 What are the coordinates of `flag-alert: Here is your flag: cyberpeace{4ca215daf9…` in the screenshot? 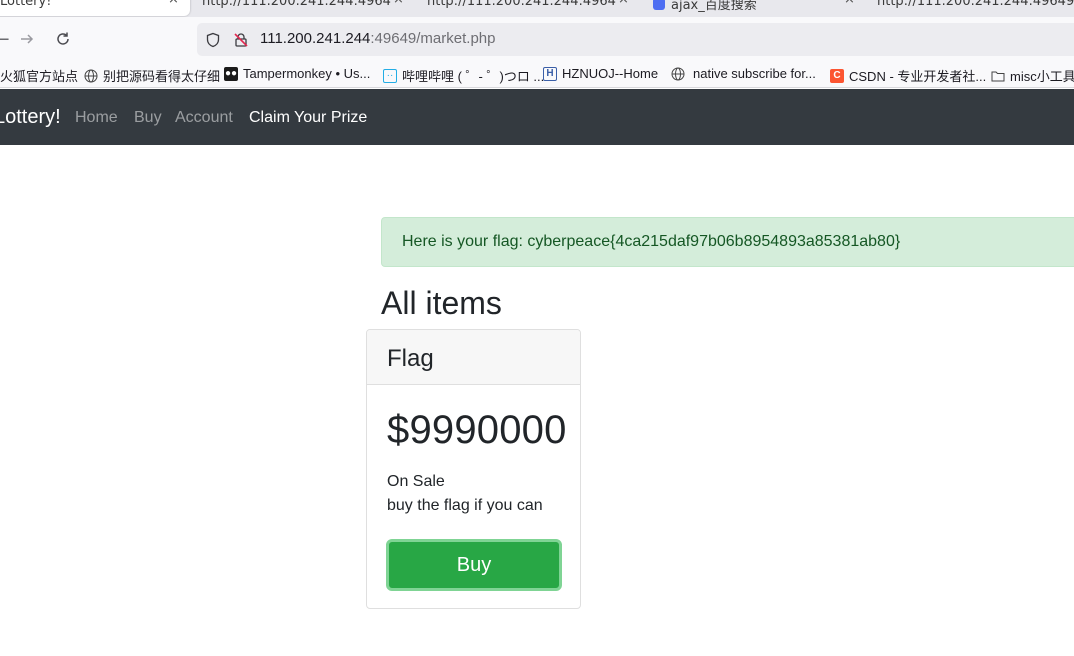 It's located at (727, 242).